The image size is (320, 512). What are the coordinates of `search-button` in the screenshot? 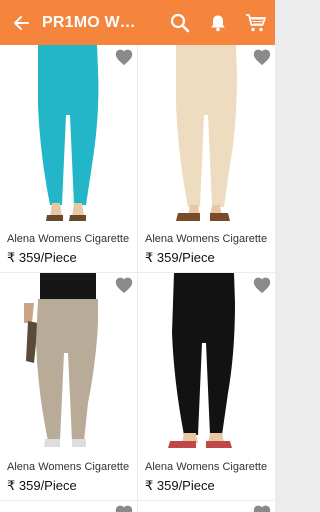 It's located at (180, 22).